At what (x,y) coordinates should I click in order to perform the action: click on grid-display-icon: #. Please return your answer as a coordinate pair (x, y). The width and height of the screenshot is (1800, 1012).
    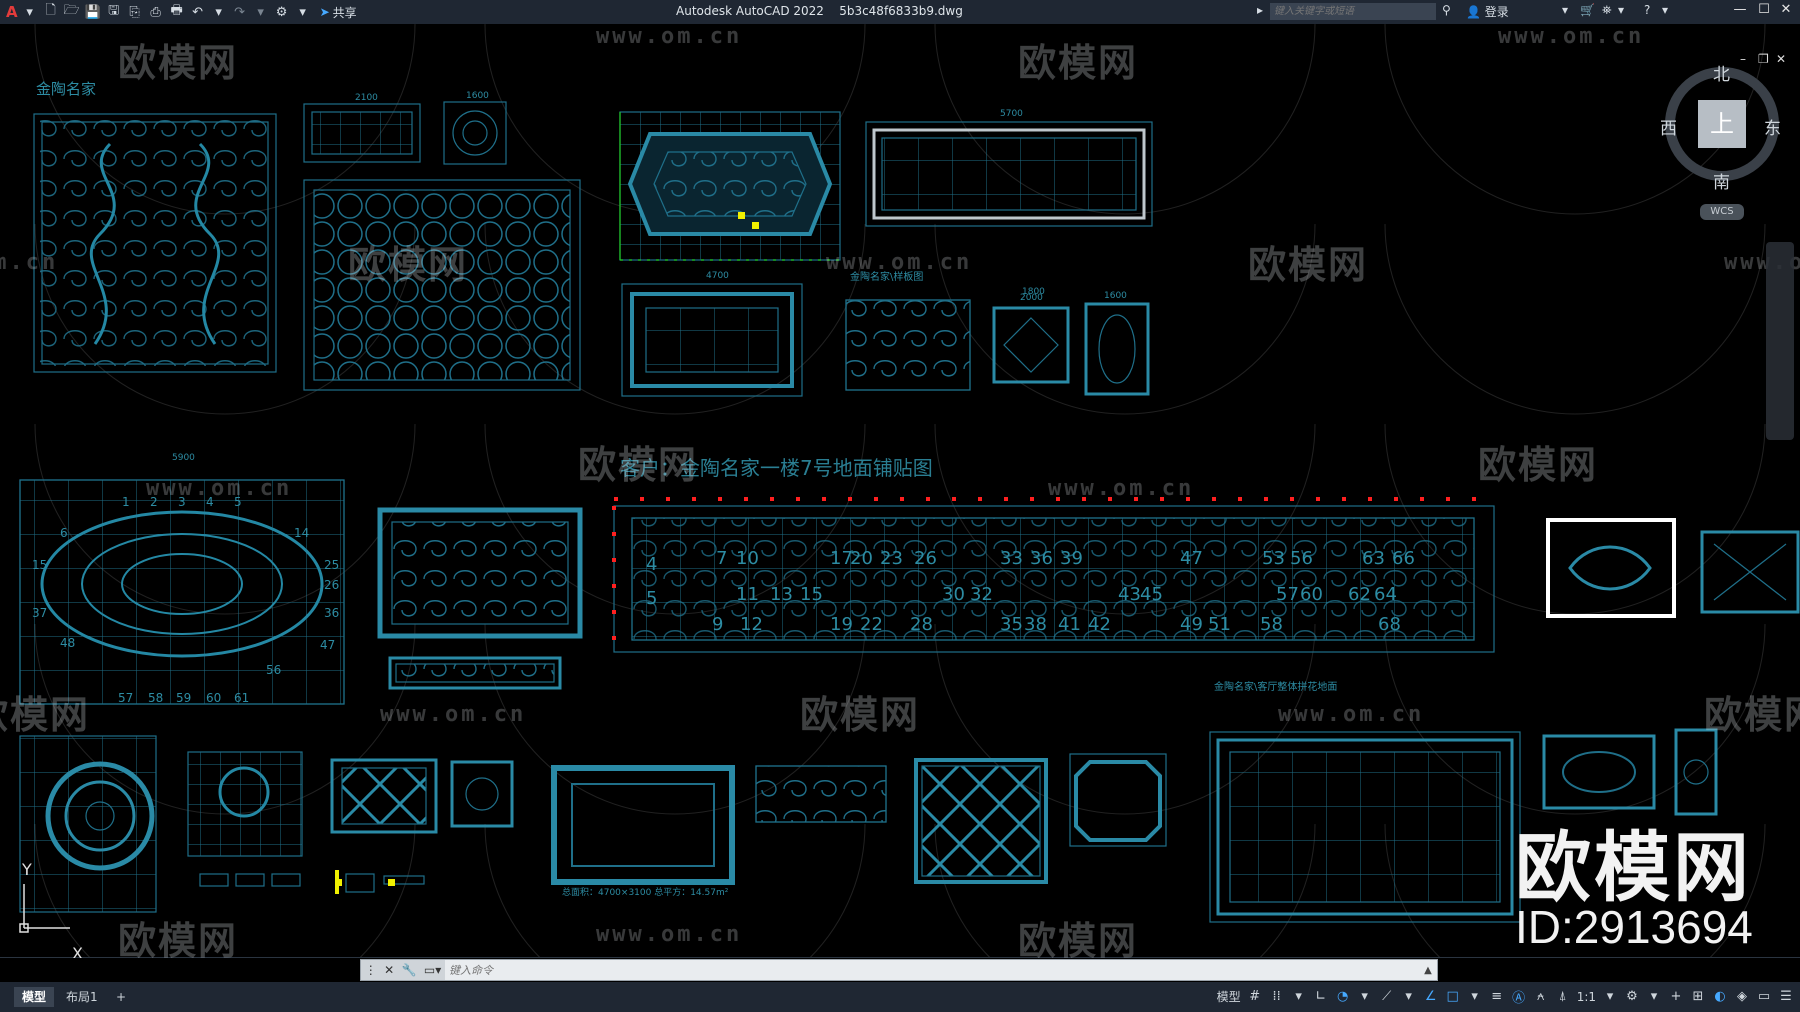
    Looking at the image, I should click on (1255, 996).